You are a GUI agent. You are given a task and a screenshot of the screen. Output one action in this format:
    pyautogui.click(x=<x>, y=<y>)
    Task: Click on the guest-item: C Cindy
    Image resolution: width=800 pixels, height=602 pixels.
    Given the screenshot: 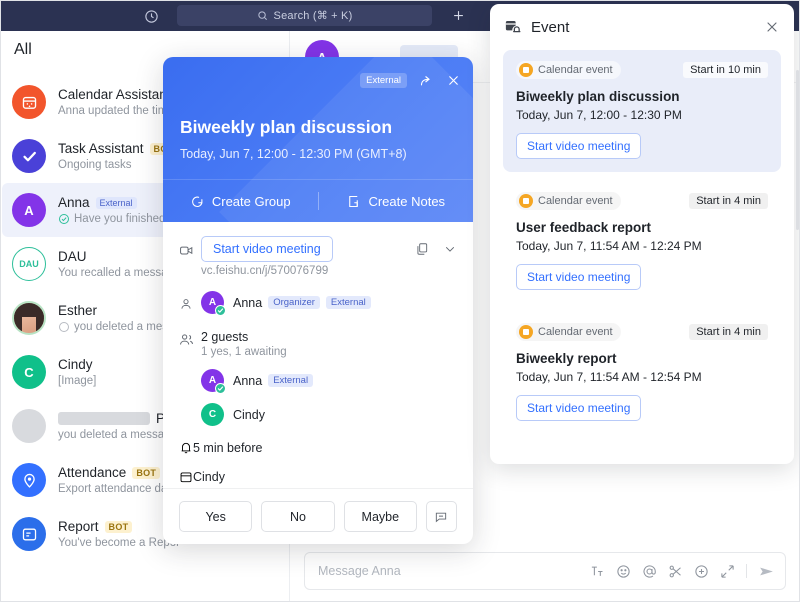 What is the action you would take?
    pyautogui.click(x=329, y=414)
    